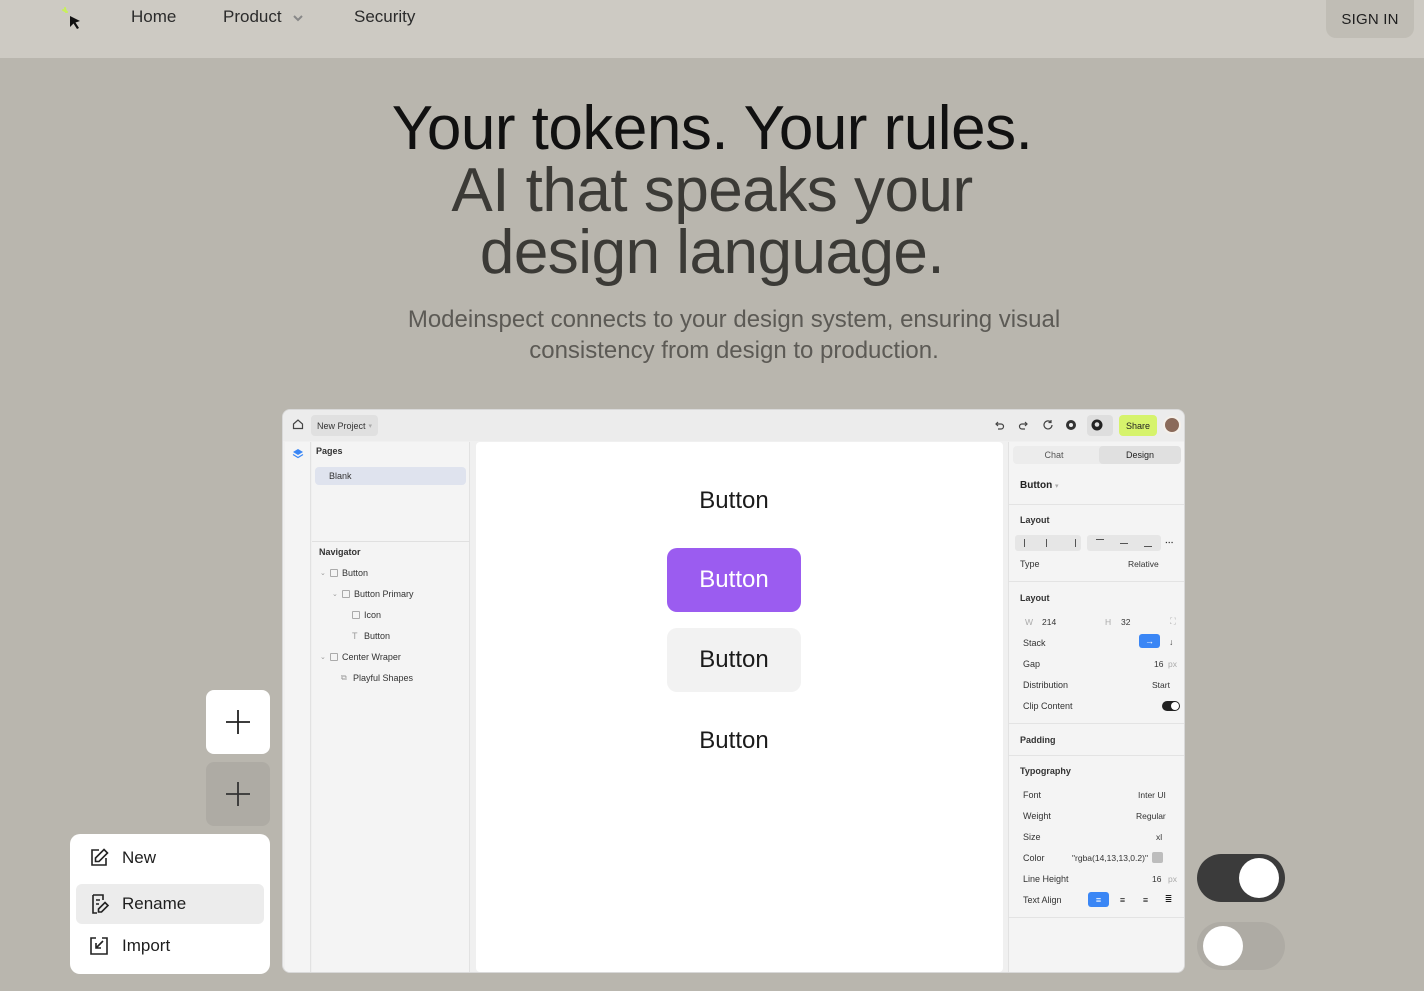 The width and height of the screenshot is (1424, 991). What do you see at coordinates (1049, 622) in the screenshot?
I see `width-input: 214` at bounding box center [1049, 622].